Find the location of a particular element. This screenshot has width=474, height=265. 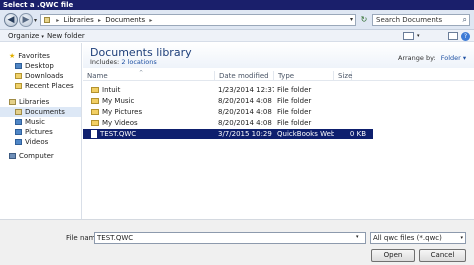

refresh-button: ↻ is located at coordinates (364, 20).